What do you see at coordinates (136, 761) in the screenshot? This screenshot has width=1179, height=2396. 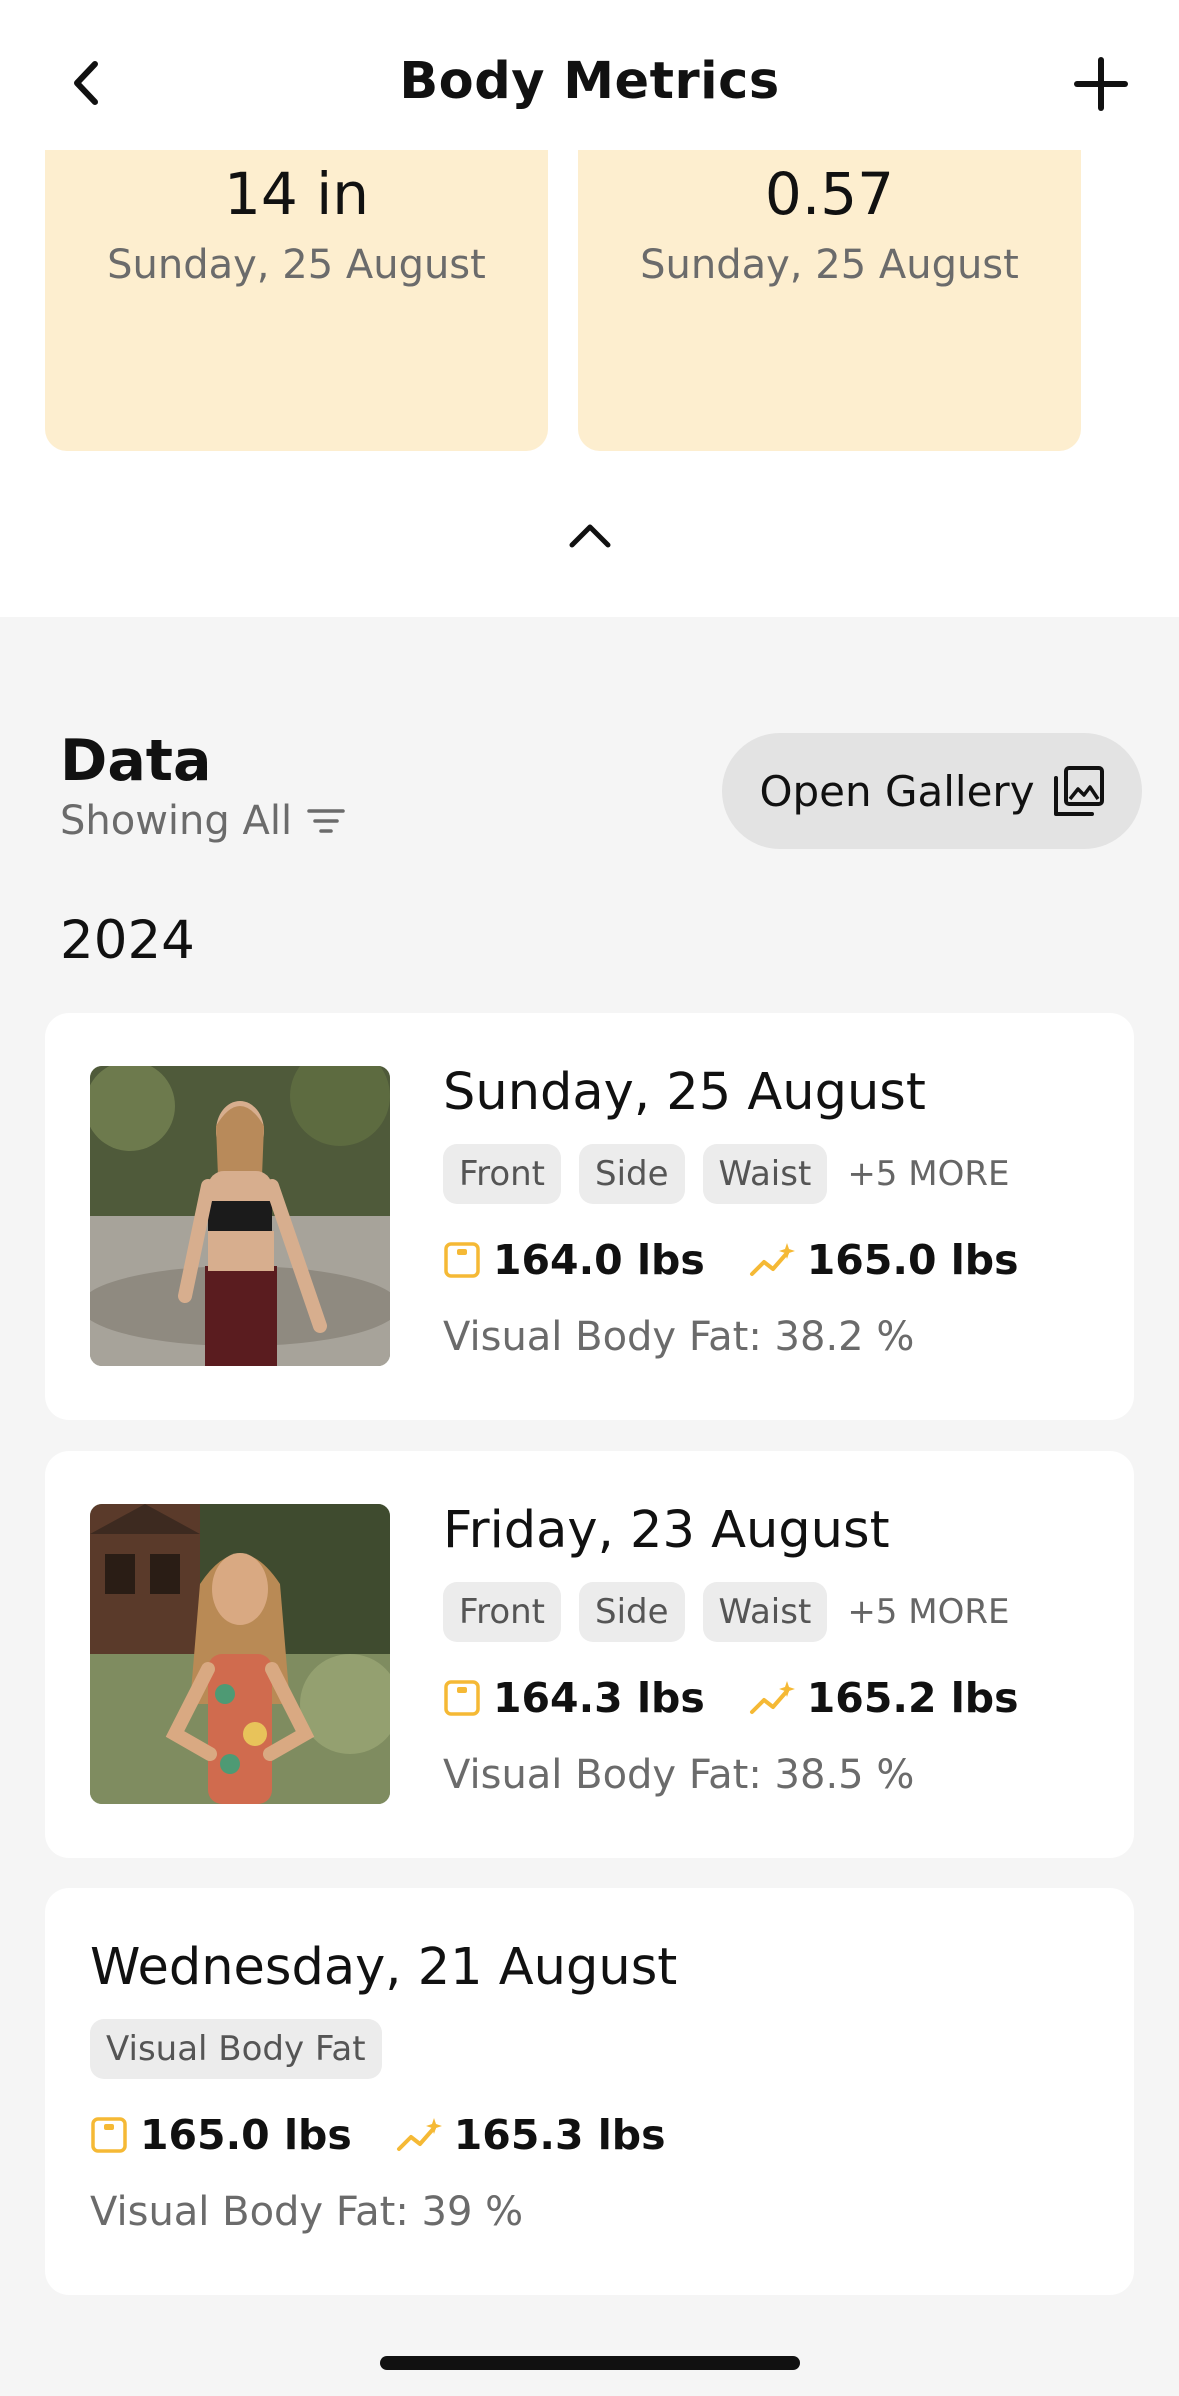 I see `section-title: Data` at bounding box center [136, 761].